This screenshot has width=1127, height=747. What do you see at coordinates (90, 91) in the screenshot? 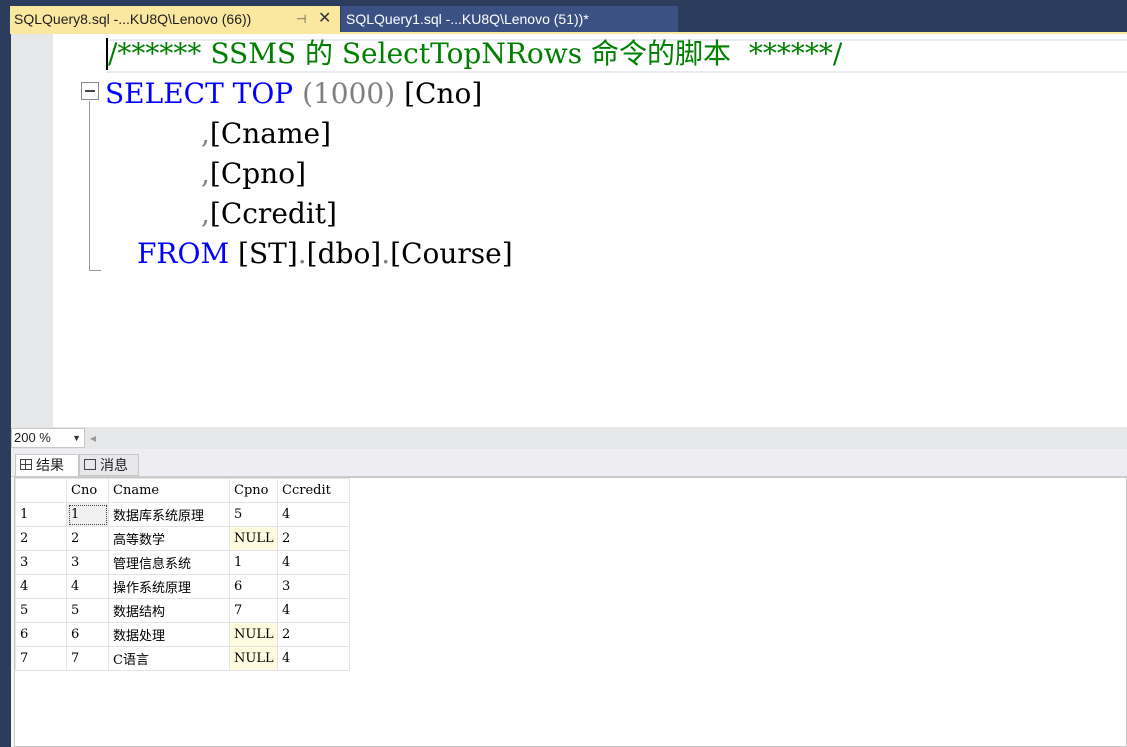
I see `collapse-icon` at bounding box center [90, 91].